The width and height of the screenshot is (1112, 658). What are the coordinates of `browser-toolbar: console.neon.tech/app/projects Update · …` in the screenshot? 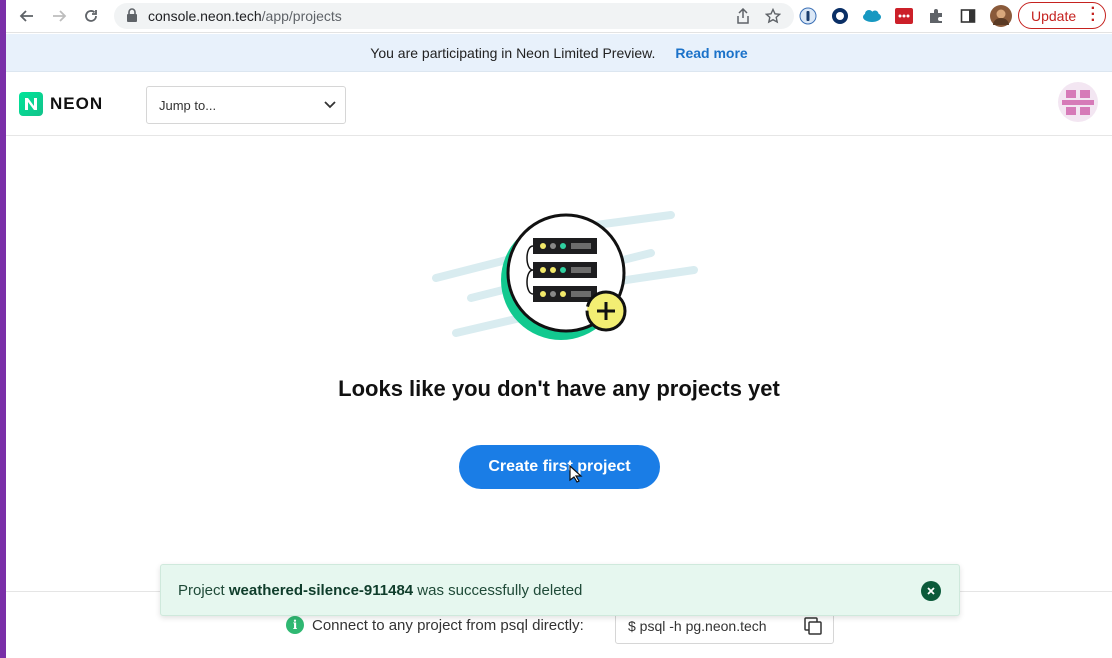 It's located at (559, 16).